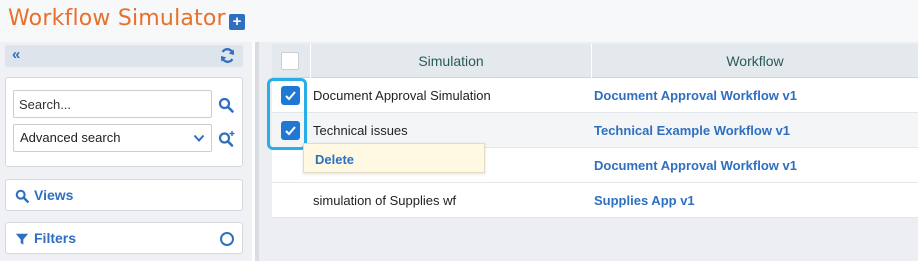 Image resolution: width=918 pixels, height=261 pixels. What do you see at coordinates (199, 138) in the screenshot?
I see `chevron-down-icon` at bounding box center [199, 138].